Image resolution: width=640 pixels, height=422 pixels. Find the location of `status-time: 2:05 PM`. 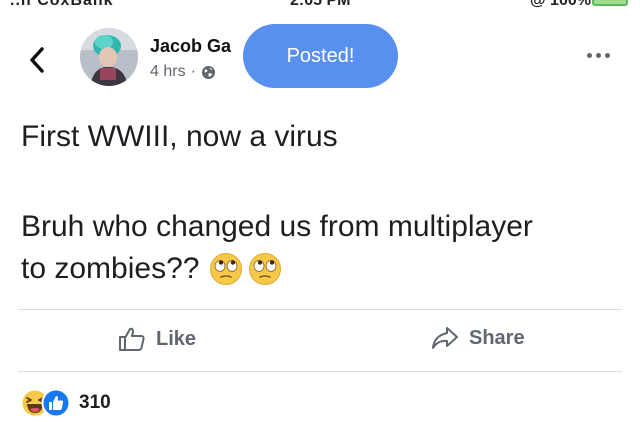

status-time: 2:05 PM is located at coordinates (320, 4).